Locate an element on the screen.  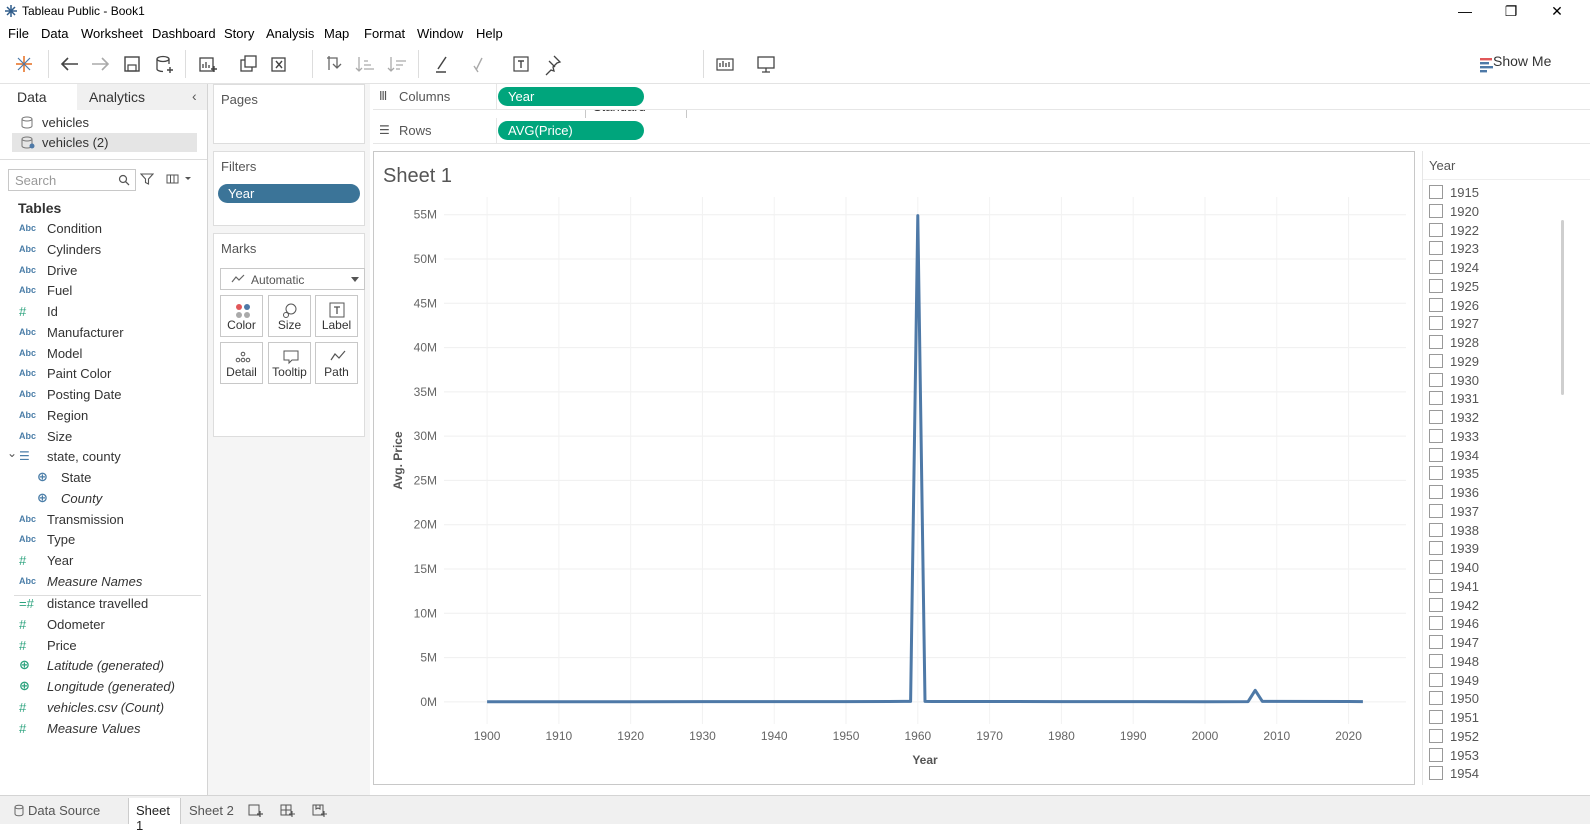
marks-path-button: Path is located at coordinates (336, 363).